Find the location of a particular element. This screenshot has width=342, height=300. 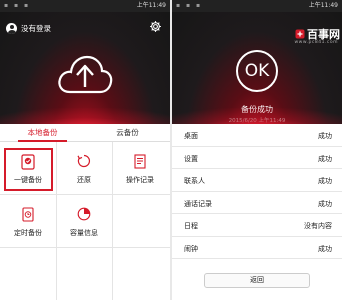

one-key-backup-button: 一键备份 is located at coordinates (28, 168).